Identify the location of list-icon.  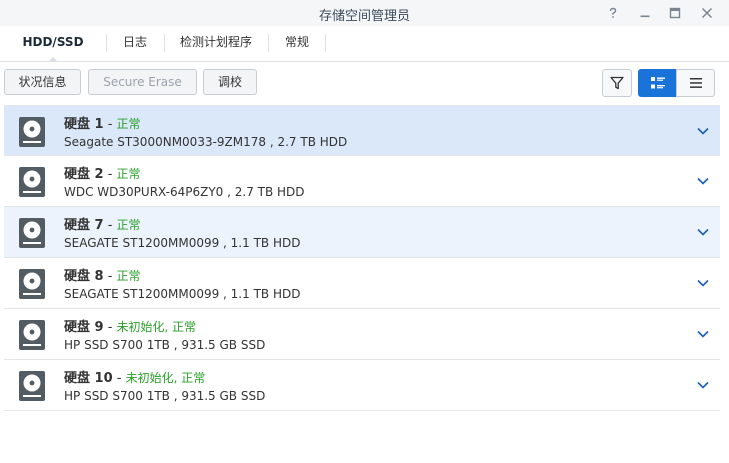
(695, 83).